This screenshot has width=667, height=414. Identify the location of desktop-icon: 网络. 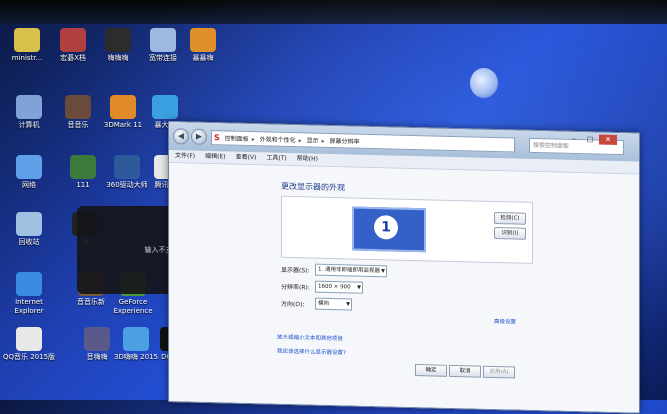
(29, 172).